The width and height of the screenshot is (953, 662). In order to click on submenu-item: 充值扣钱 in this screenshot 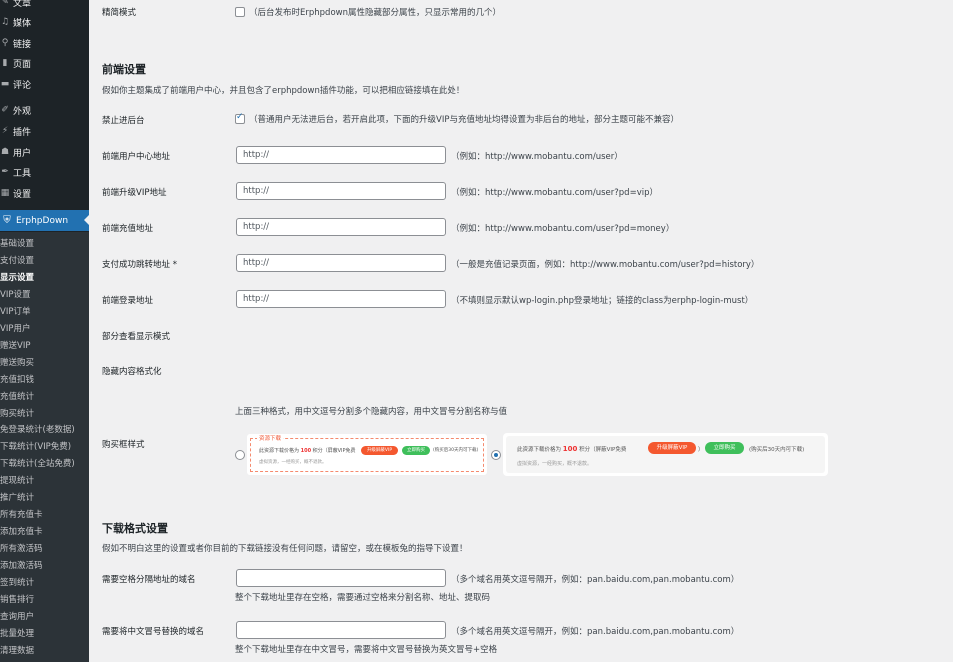, I will do `click(17, 380)`.